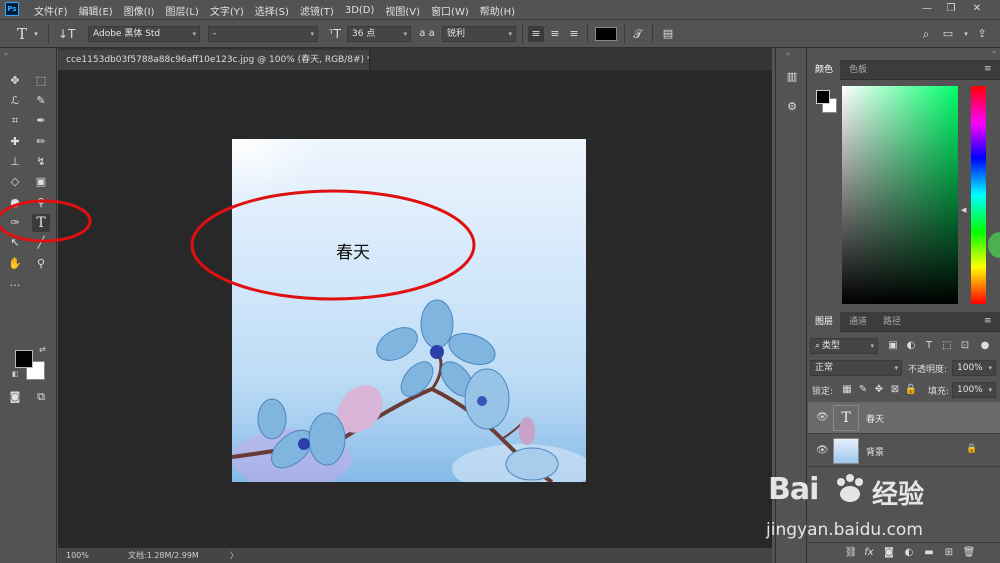 The width and height of the screenshot is (1000, 563). What do you see at coordinates (850, 489) in the screenshot?
I see `paw-logo-icon` at bounding box center [850, 489].